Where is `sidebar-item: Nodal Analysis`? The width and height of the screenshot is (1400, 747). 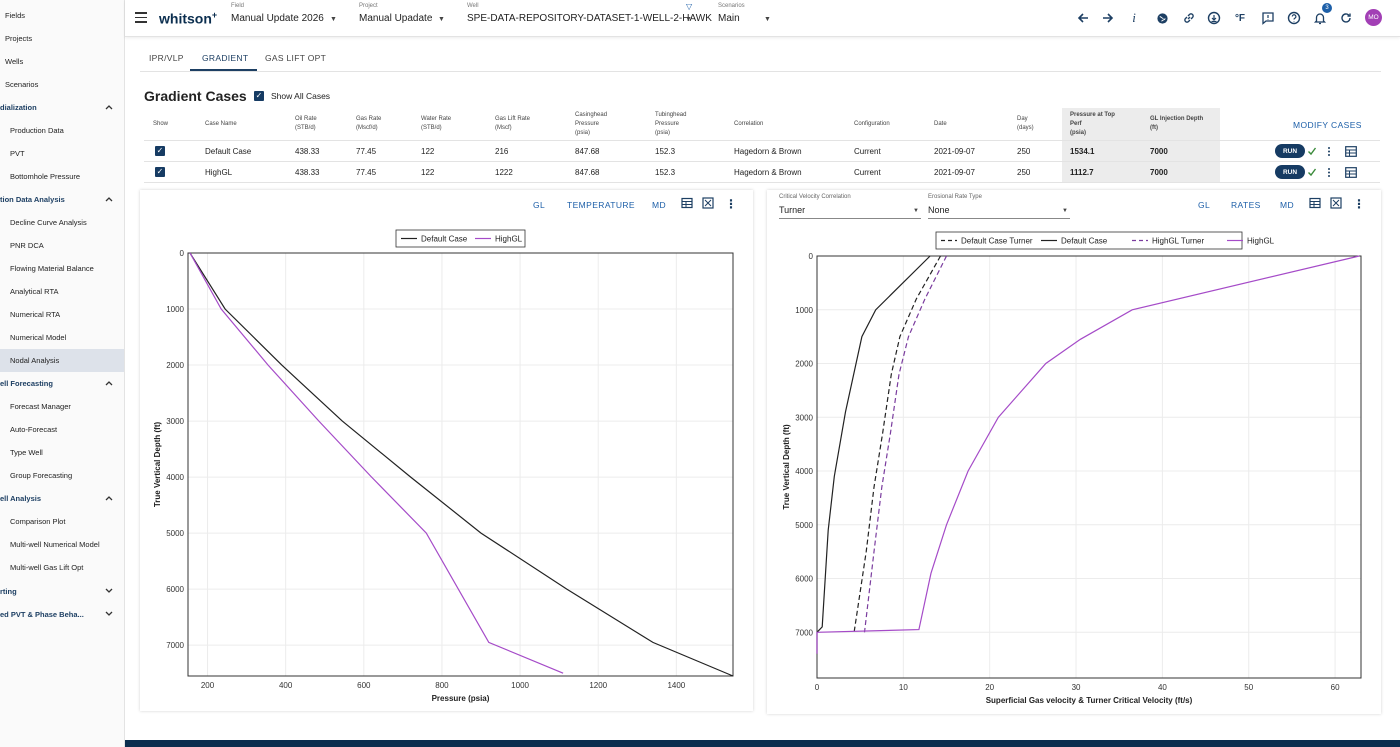
sidebar-item: Nodal Analysis is located at coordinates (62, 360).